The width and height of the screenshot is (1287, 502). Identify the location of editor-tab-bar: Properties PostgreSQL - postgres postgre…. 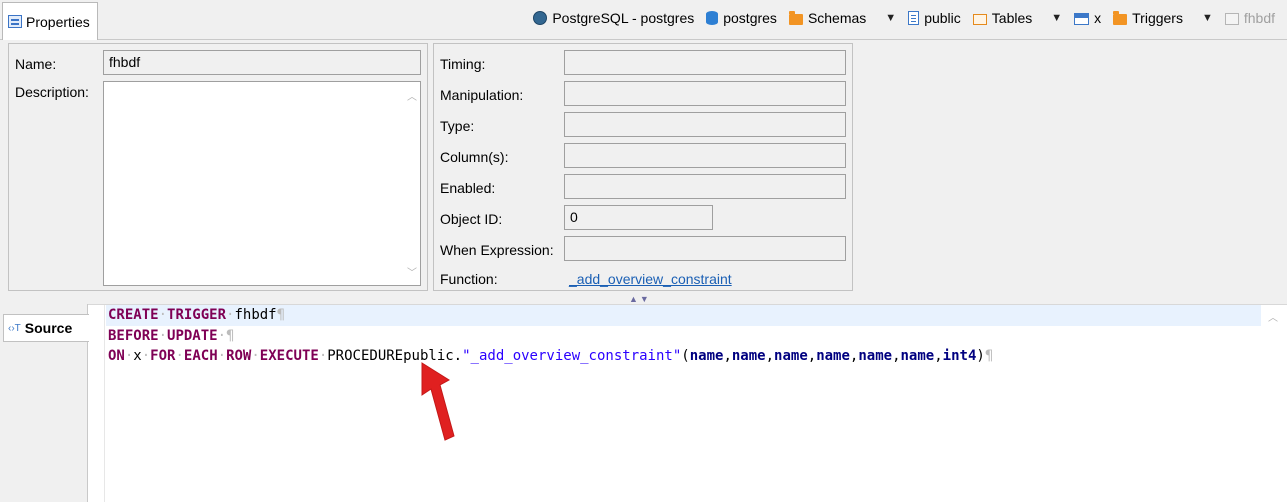
(643, 20).